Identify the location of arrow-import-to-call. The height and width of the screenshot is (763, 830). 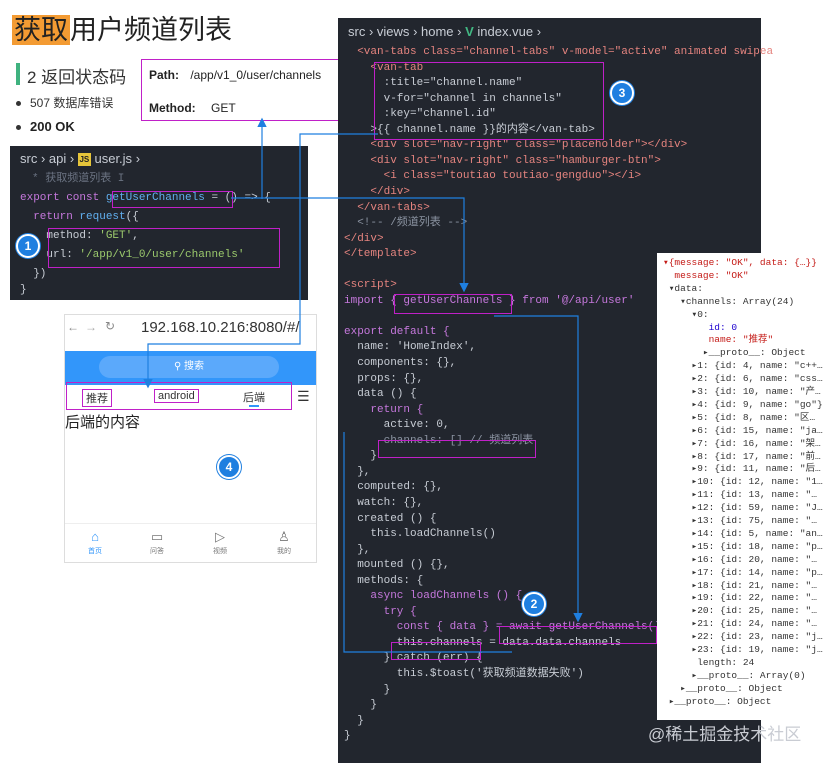
(538, 469).